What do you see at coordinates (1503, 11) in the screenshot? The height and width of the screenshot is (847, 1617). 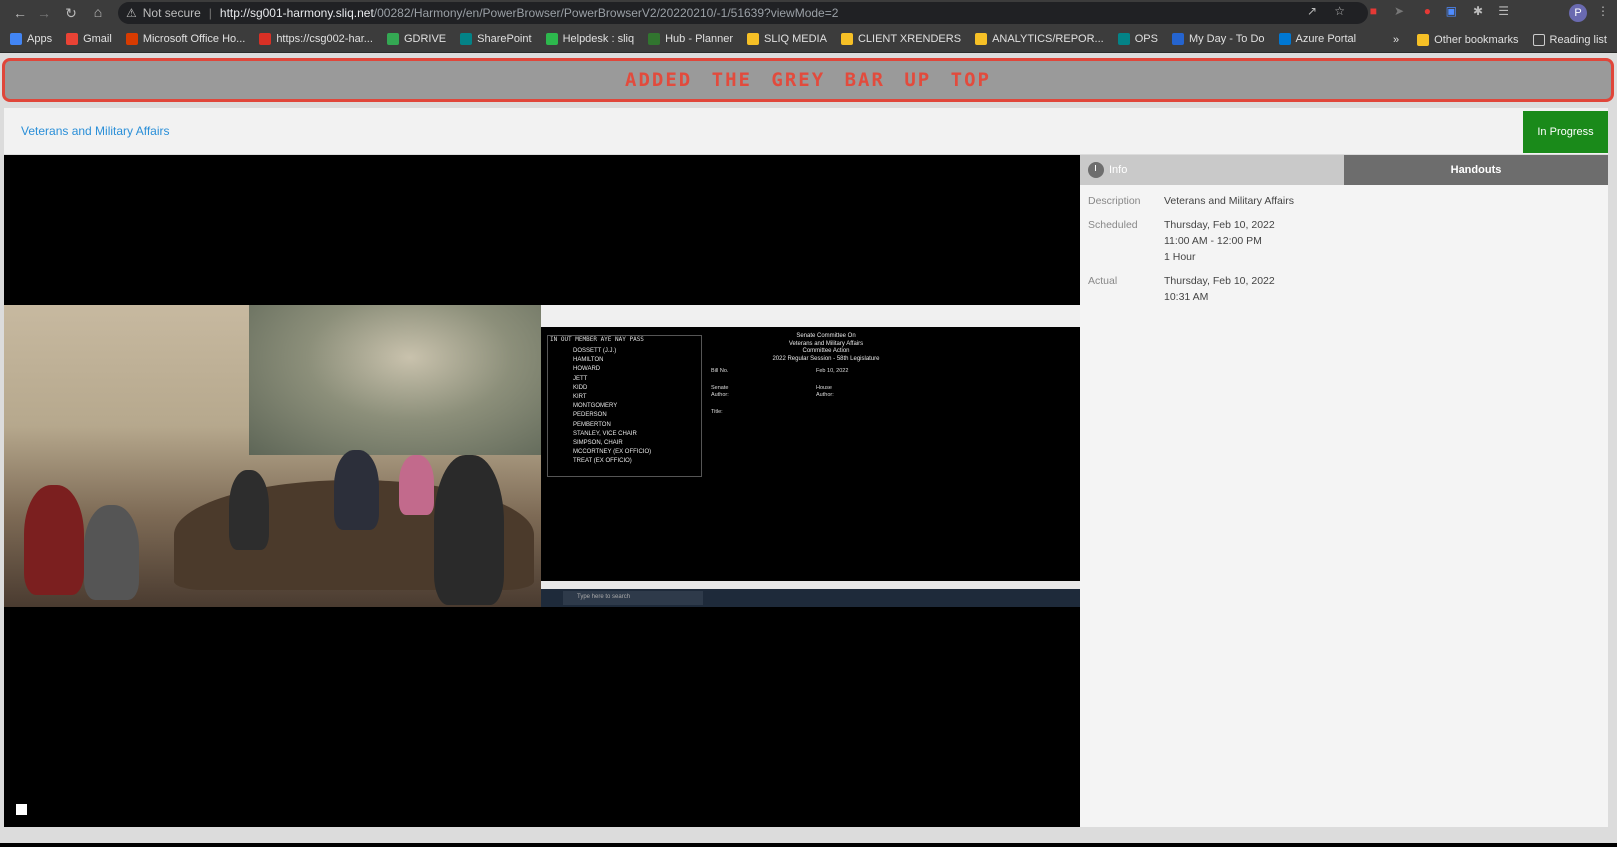 I see `media-icon: ☰` at bounding box center [1503, 11].